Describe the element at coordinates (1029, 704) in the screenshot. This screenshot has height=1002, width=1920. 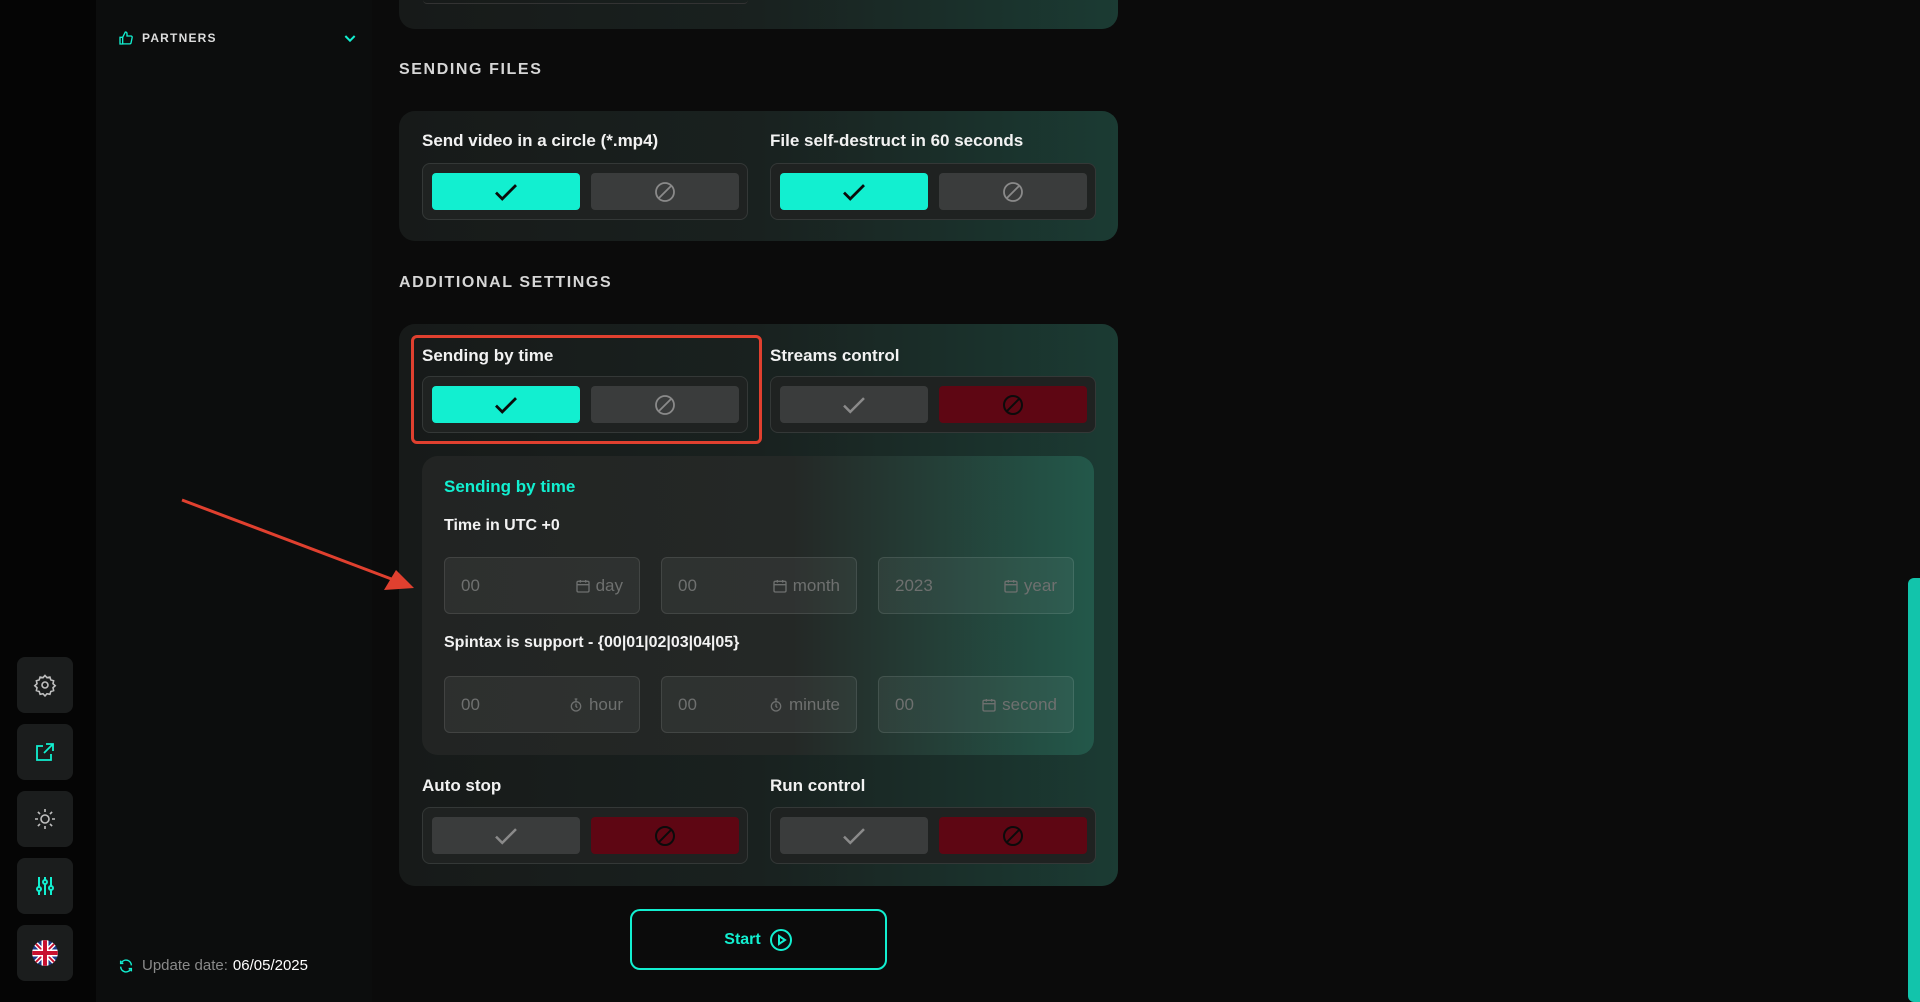
I see `second-unit: second` at that location.